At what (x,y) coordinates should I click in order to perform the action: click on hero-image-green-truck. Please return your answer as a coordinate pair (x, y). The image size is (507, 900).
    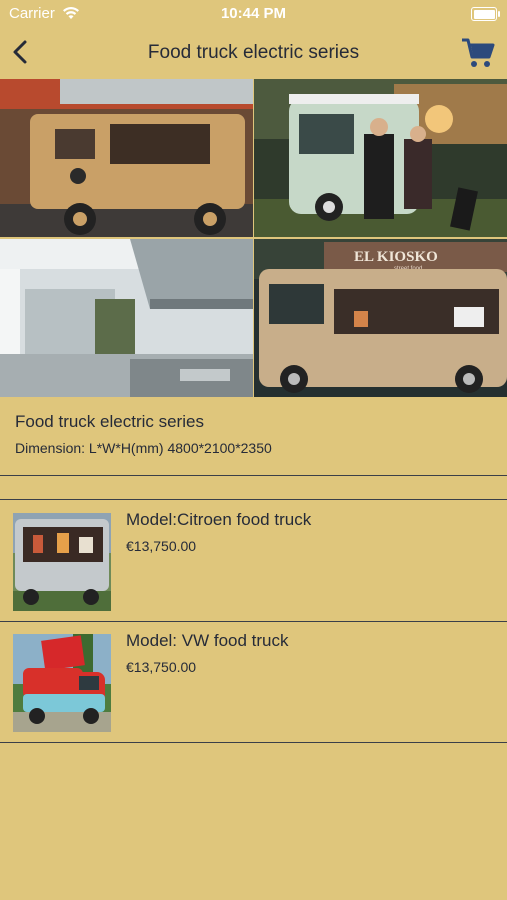
    Looking at the image, I should click on (380, 158).